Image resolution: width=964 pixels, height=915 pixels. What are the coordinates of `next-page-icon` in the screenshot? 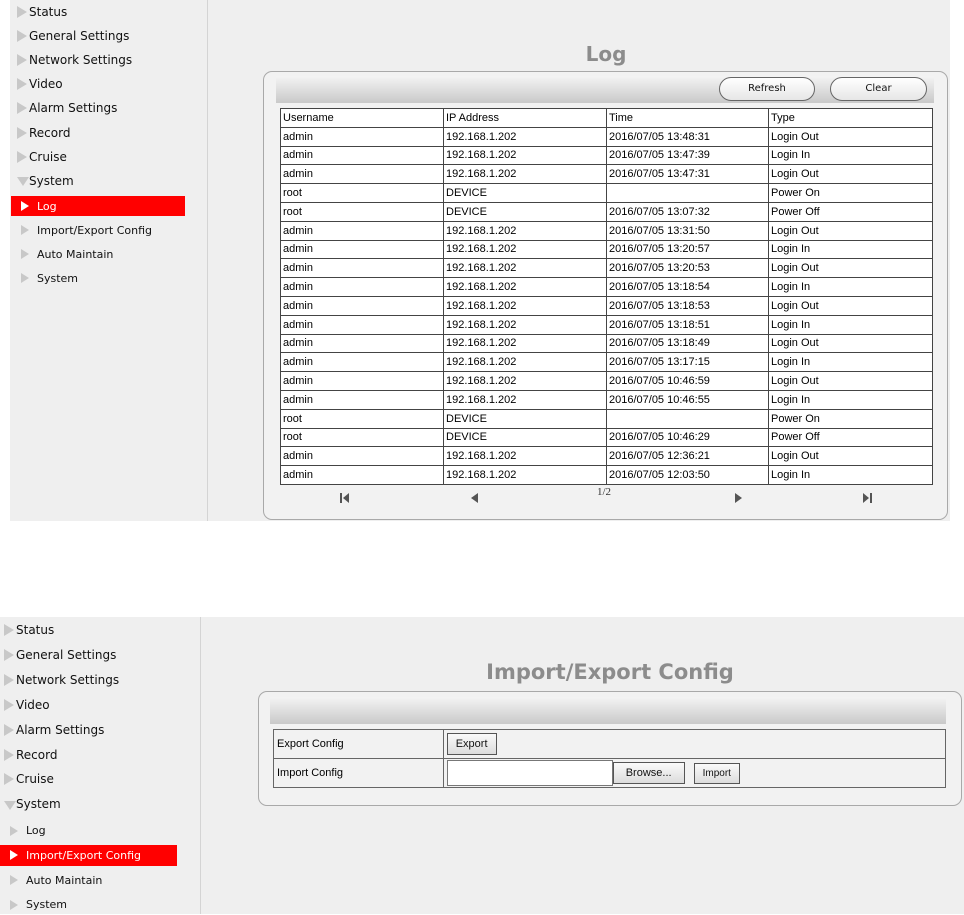 It's located at (738, 498).